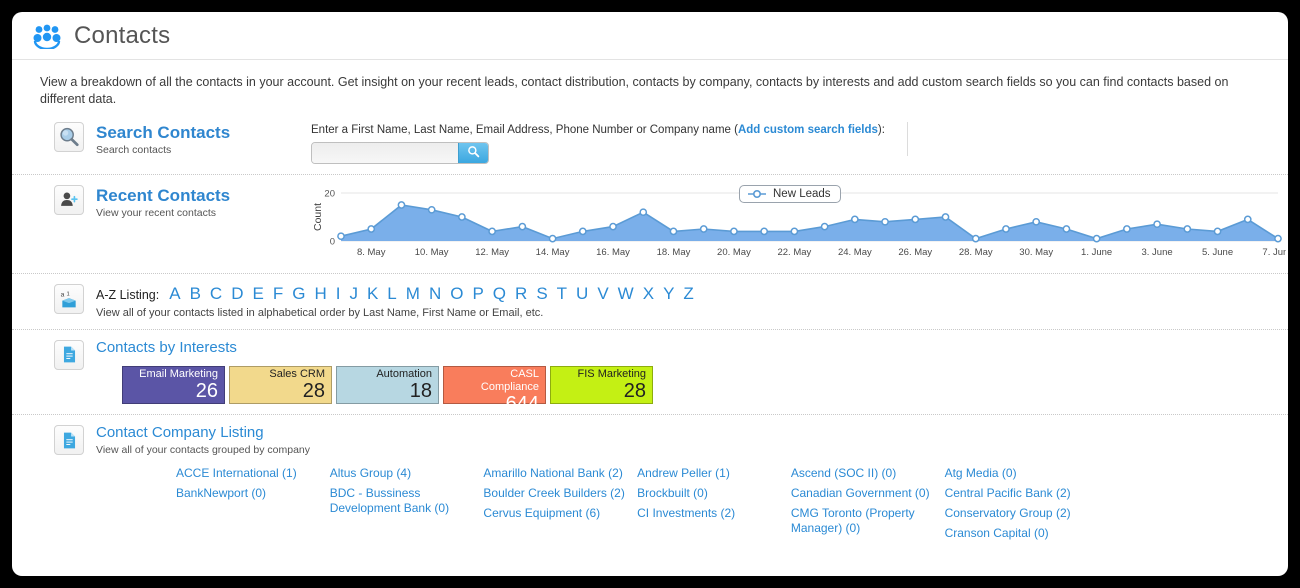 The image size is (1300, 588). What do you see at coordinates (1017, 473) in the screenshot?
I see `company-link: Atg Media (0)` at bounding box center [1017, 473].